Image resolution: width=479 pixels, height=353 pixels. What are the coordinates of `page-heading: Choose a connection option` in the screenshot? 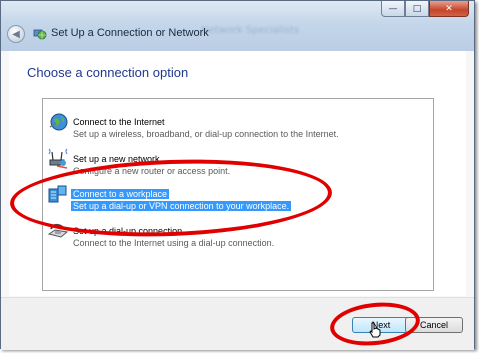 It's located at (108, 72).